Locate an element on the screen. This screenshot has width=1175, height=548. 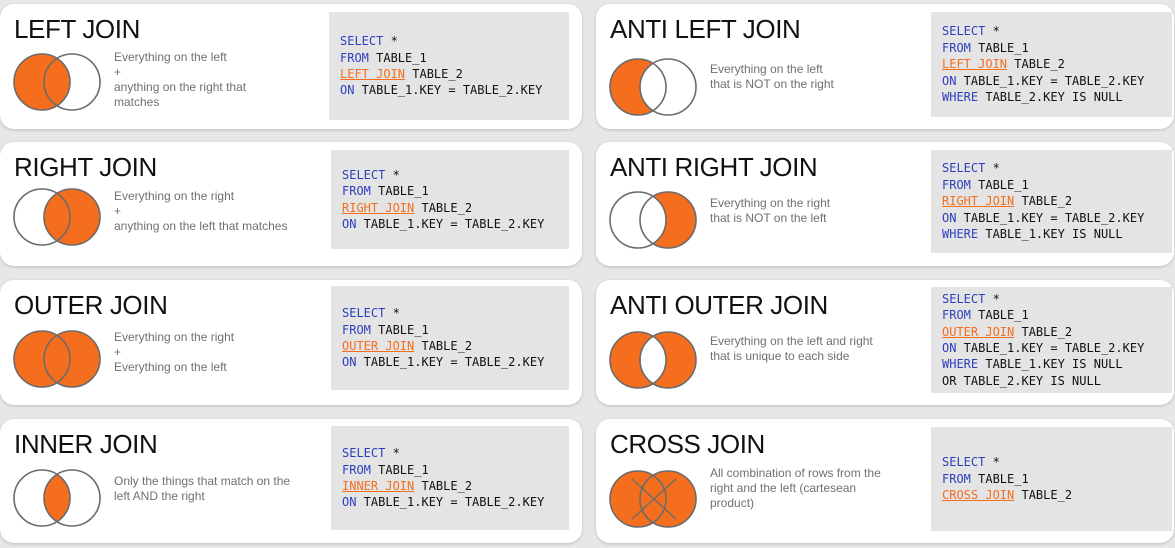
sql-line: CROSS JOIN TABLE_2 is located at coordinates (1057, 495).